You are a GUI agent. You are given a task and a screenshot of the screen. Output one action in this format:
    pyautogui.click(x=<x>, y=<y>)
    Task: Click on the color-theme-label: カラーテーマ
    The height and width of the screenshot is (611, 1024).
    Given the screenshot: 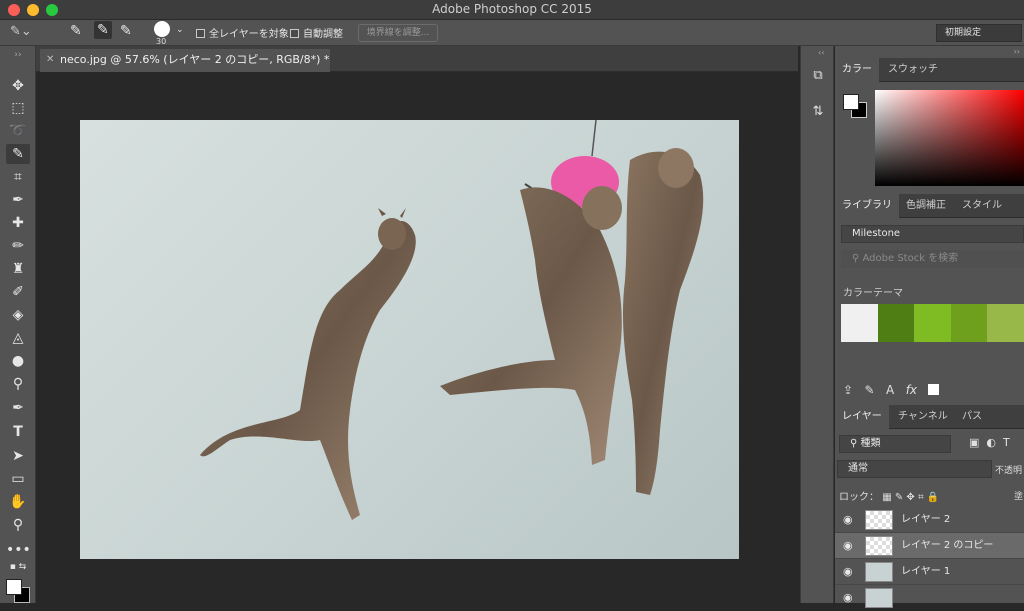 What is the action you would take?
    pyautogui.click(x=873, y=293)
    